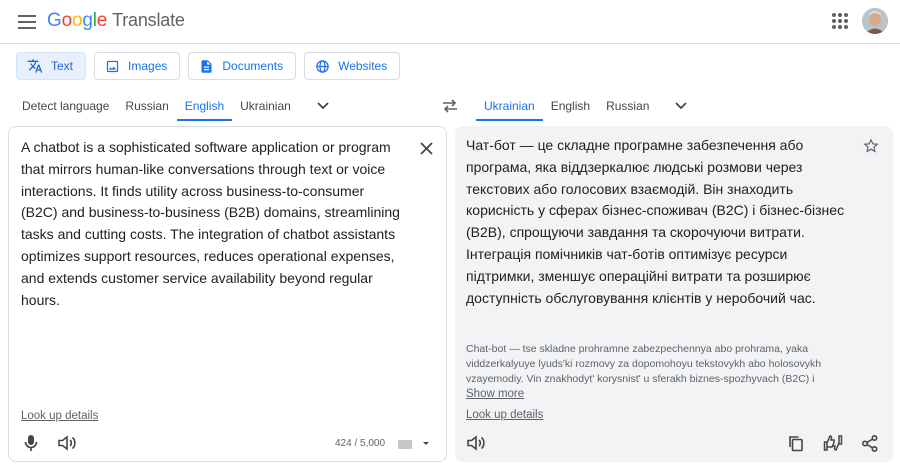  I want to click on avatar, so click(875, 21).